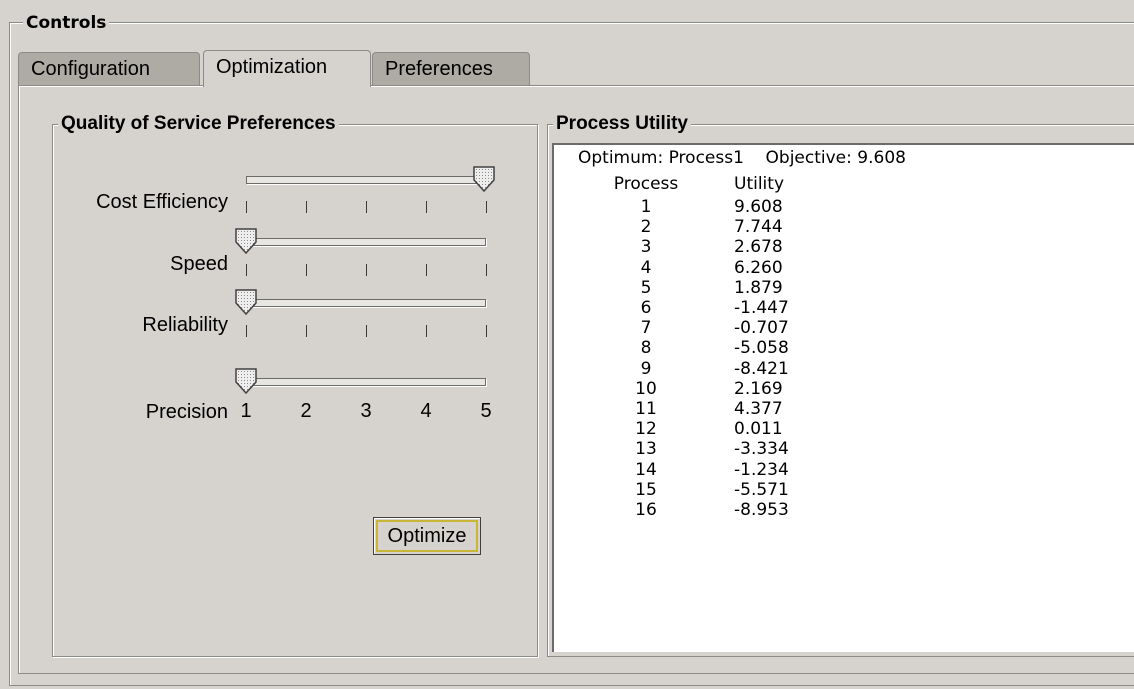 This screenshot has height=689, width=1134. I want to click on process-utility-title: Process Utility, so click(622, 124).